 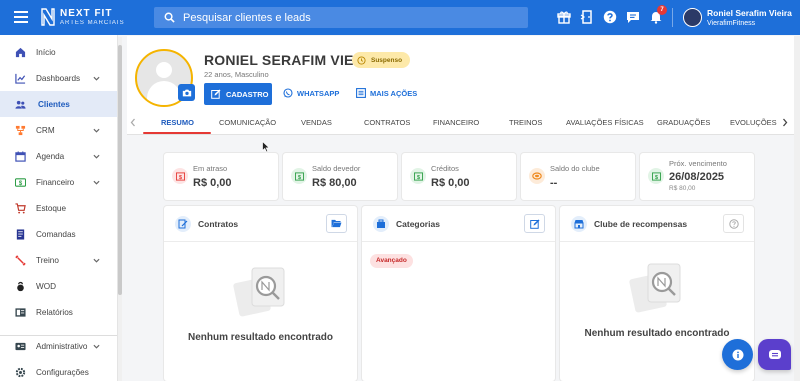 I want to click on edit-categories-button, so click(x=534, y=223).